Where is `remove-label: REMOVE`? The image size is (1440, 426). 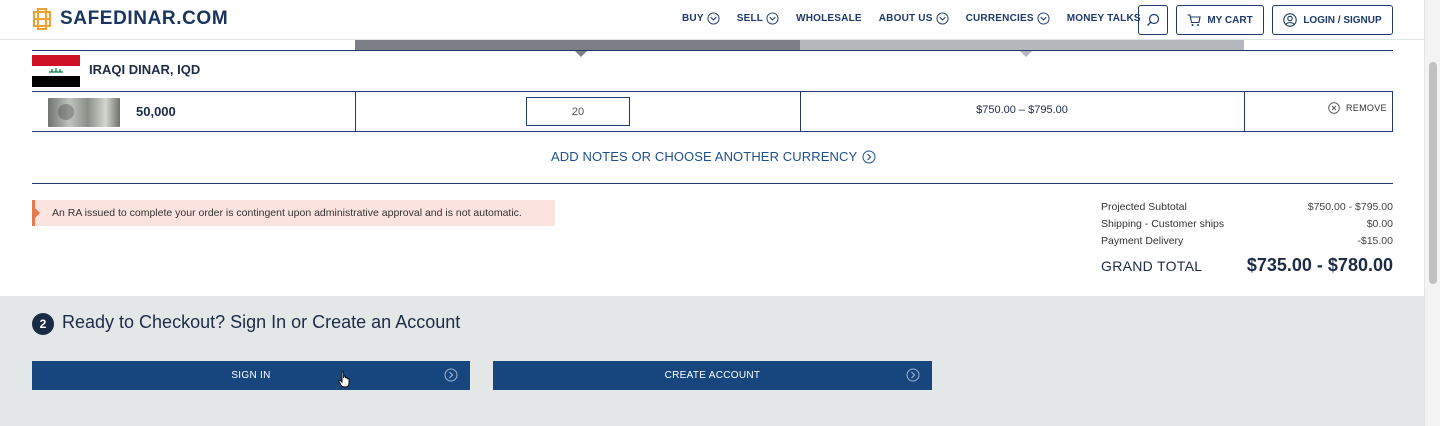 remove-label: REMOVE is located at coordinates (1366, 108).